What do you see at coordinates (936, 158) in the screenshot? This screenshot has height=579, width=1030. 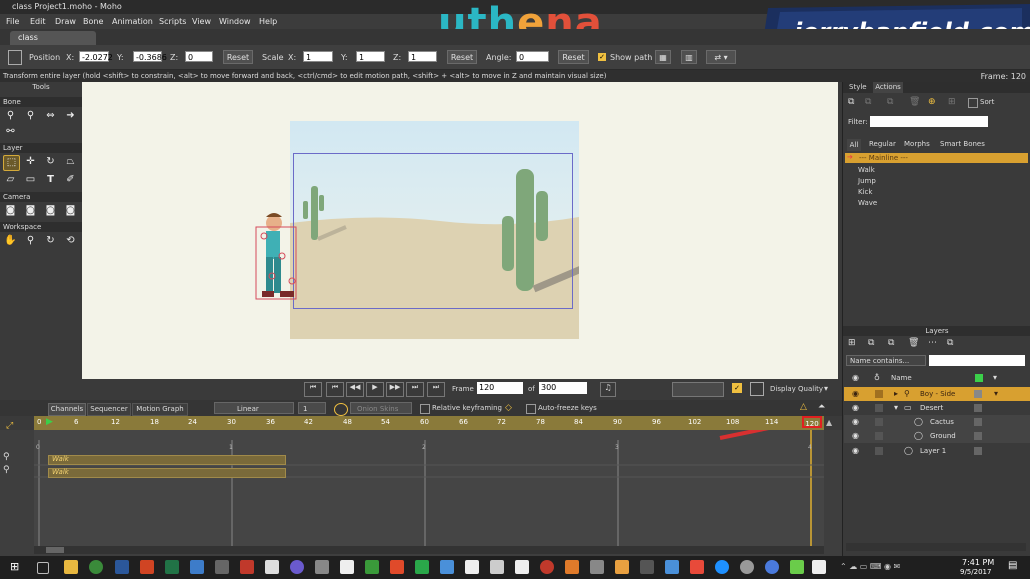 I see `action-row-mainline: ➔ --- Mainline ---` at bounding box center [936, 158].